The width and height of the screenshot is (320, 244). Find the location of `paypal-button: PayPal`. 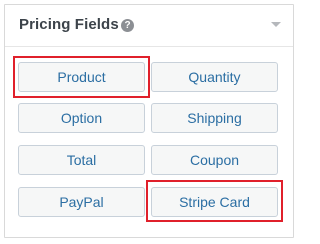

paypal-button: PayPal is located at coordinates (81, 202).